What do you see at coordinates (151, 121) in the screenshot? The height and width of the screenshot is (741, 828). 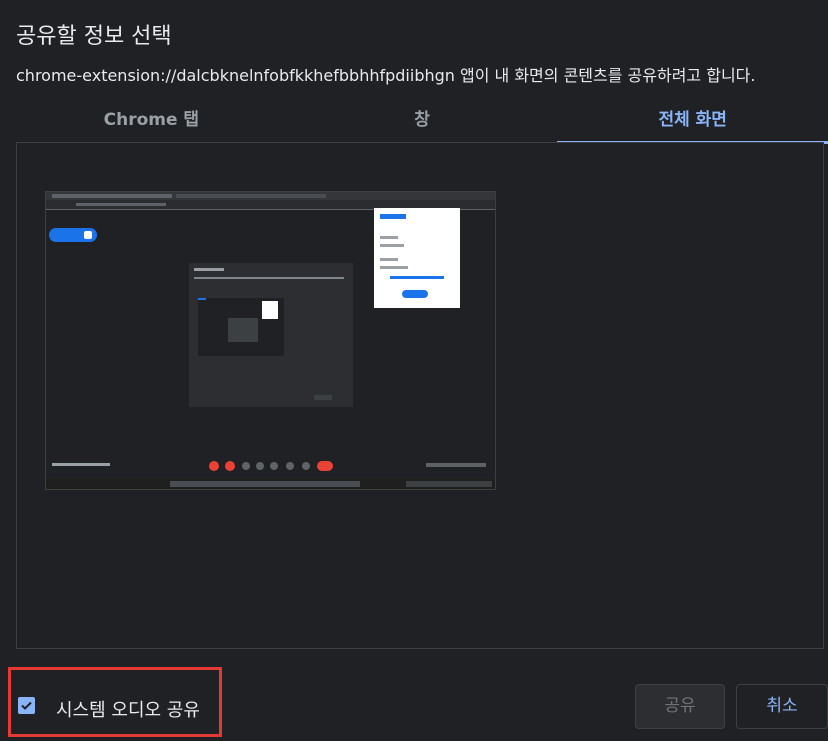 I see `tab-chrome-tab: Chrome 탭` at bounding box center [151, 121].